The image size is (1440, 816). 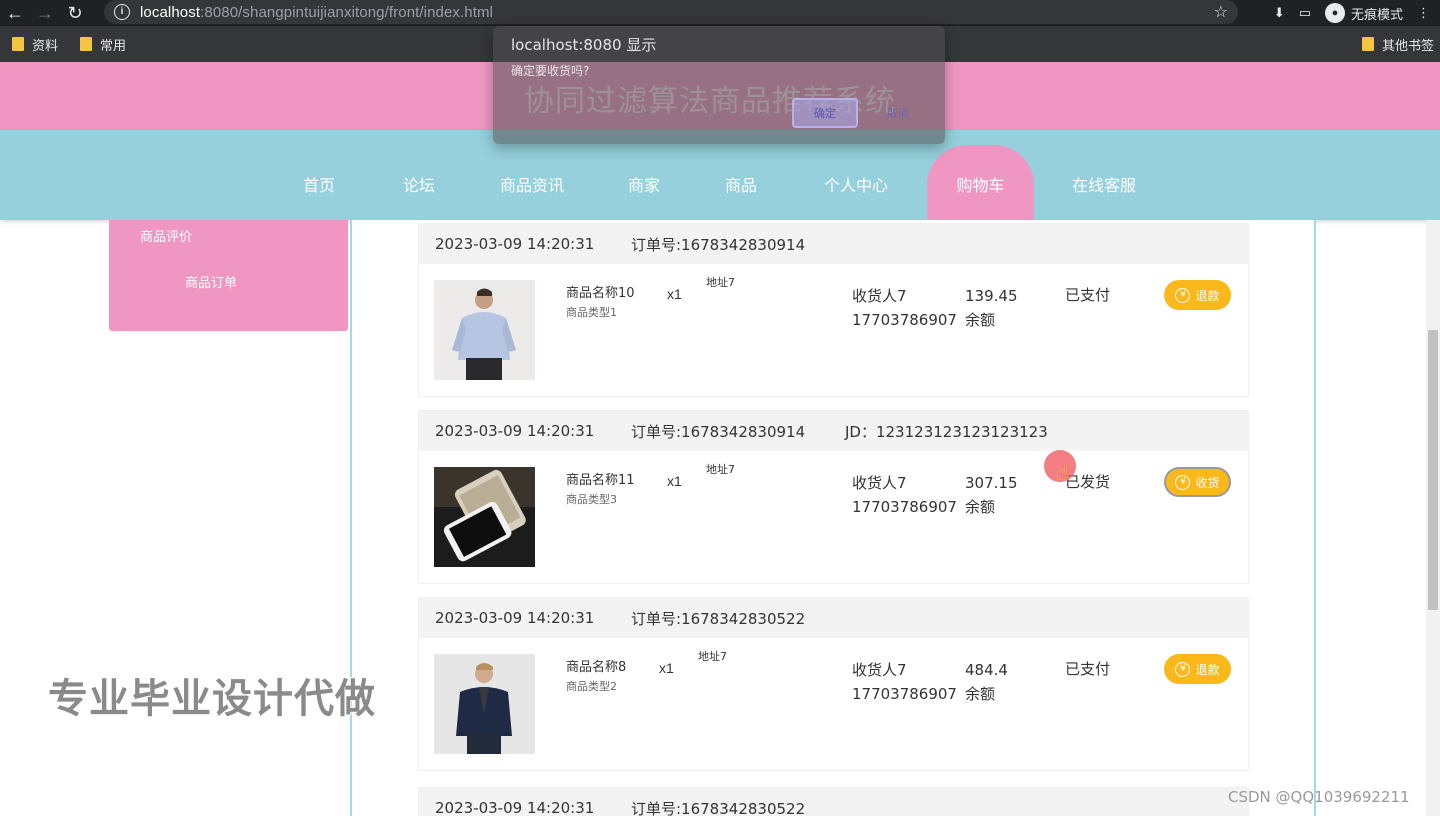 I want to click on incognito-indicator: ● 无痕模式, so click(x=1363, y=13).